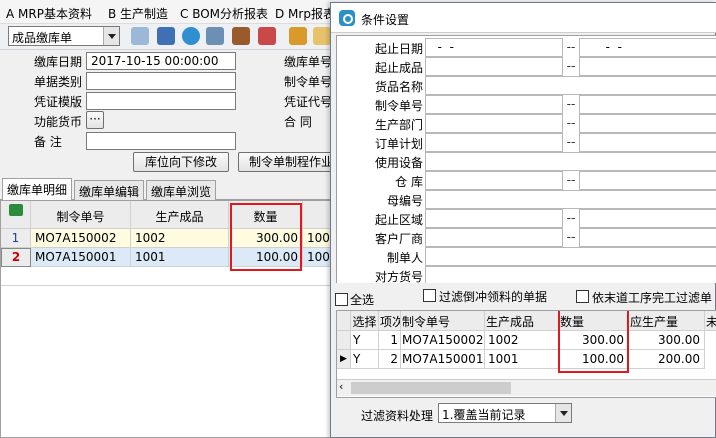 The height and width of the screenshot is (438, 716). I want to click on filter-reverse-checkbox, so click(429, 295).